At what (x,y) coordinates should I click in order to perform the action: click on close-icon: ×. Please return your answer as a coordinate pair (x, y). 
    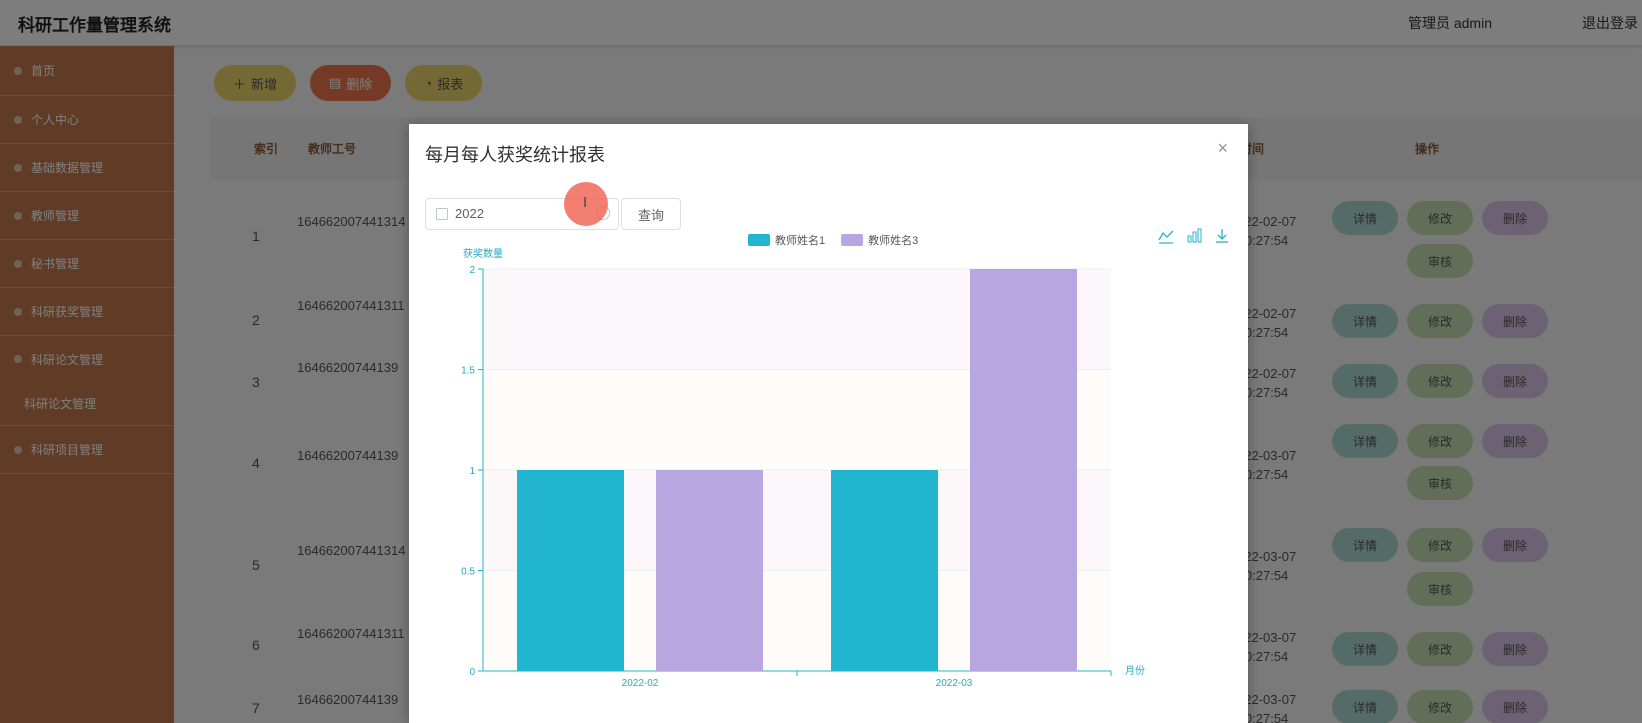
    Looking at the image, I should click on (1222, 148).